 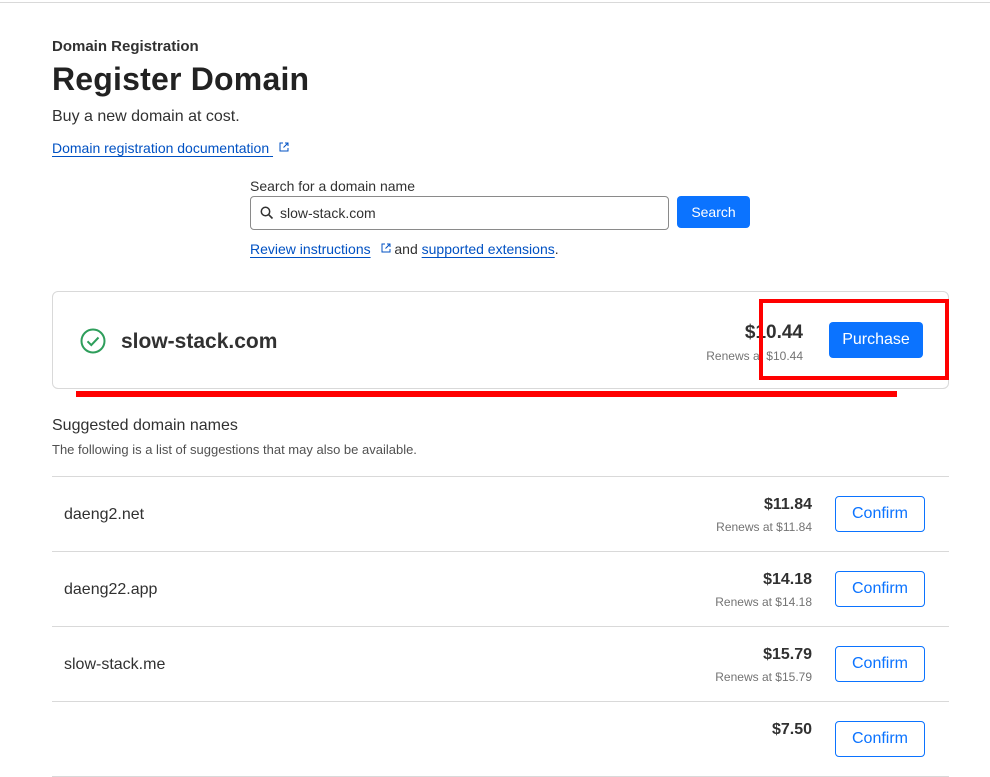 I want to click on suggestion-price: $11.84, so click(x=787, y=504).